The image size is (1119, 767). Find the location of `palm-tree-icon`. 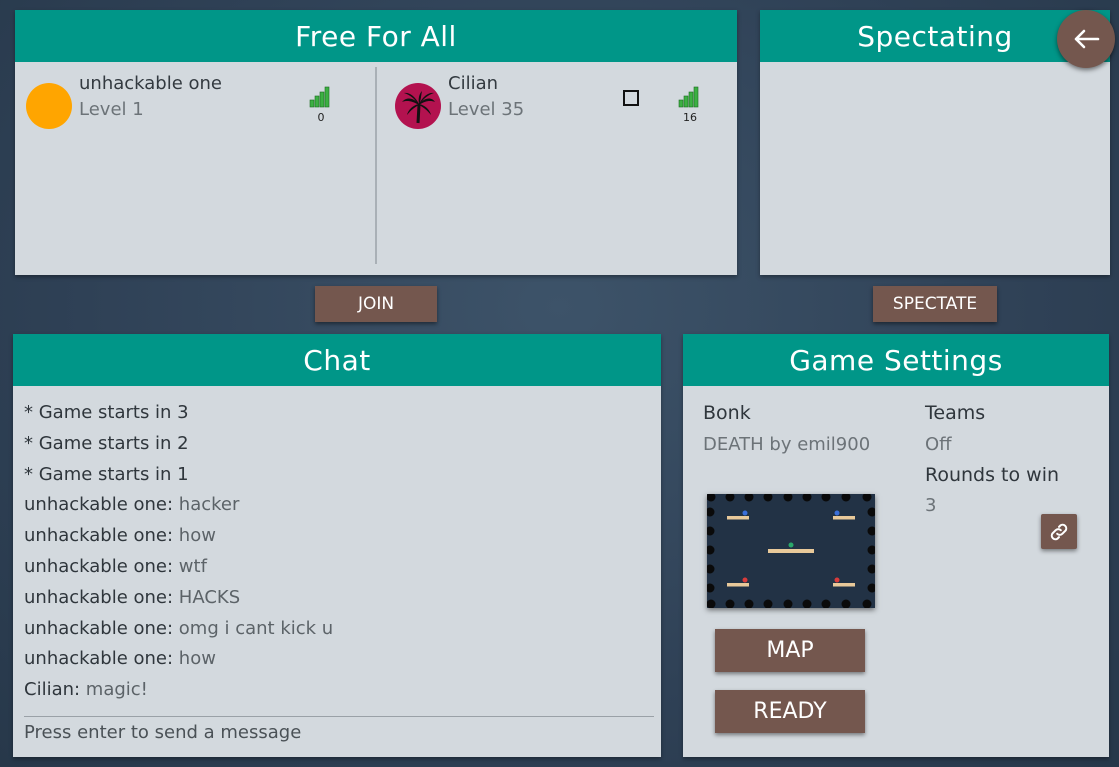

palm-tree-icon is located at coordinates (418, 107).